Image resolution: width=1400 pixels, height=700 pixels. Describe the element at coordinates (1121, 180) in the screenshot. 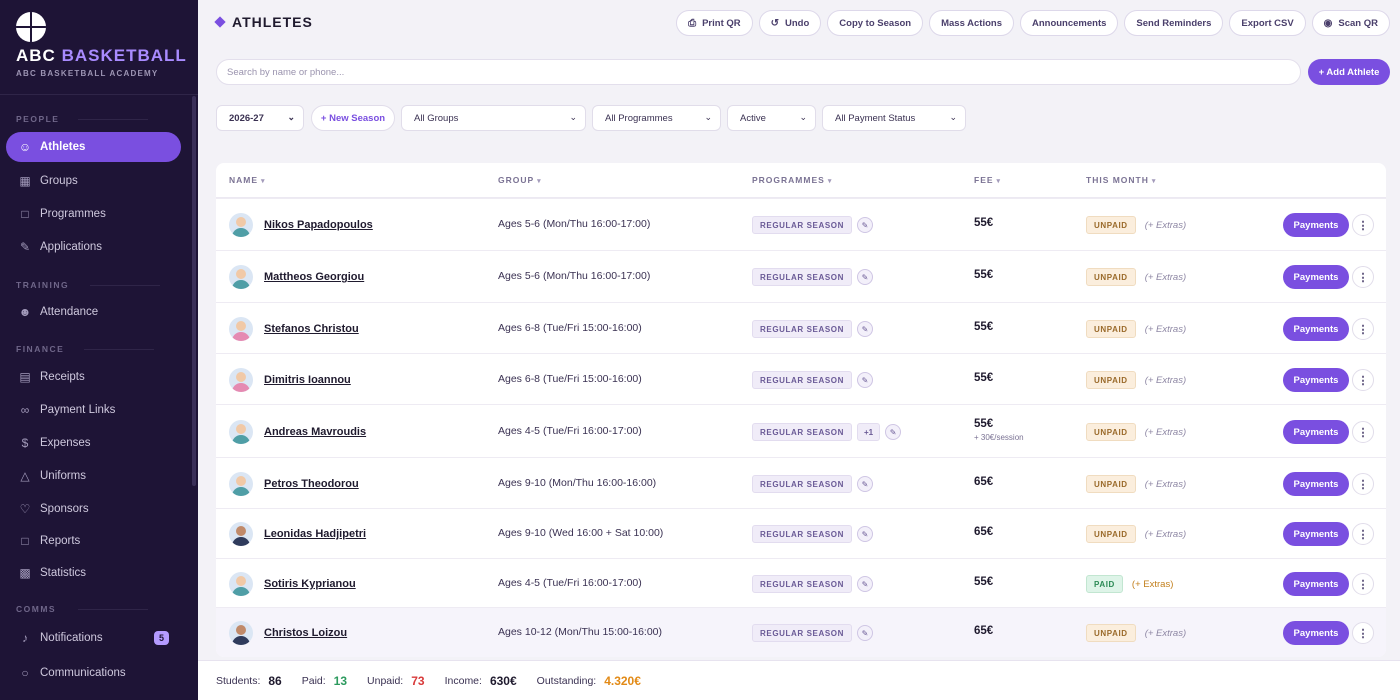

I see `column-header-this-month: THIS MONTH ▾` at that location.